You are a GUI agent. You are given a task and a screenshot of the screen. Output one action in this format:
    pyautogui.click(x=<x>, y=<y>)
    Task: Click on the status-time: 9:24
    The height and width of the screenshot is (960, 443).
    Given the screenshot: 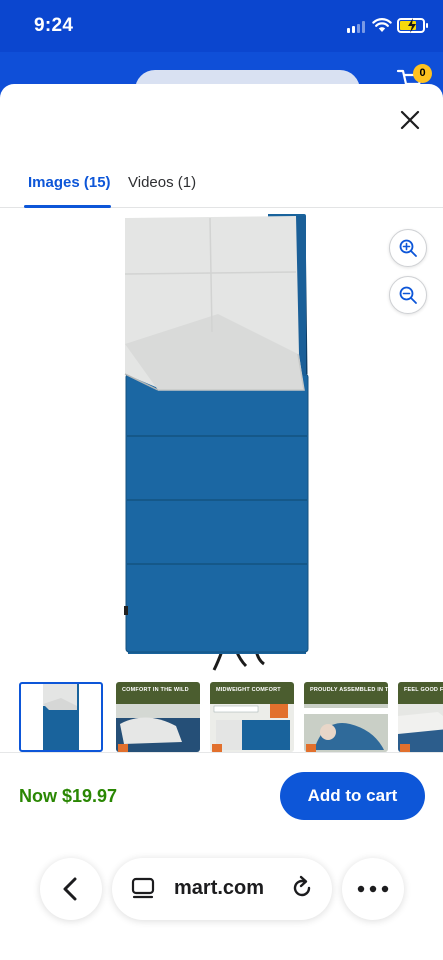 What is the action you would take?
    pyautogui.click(x=54, y=25)
    